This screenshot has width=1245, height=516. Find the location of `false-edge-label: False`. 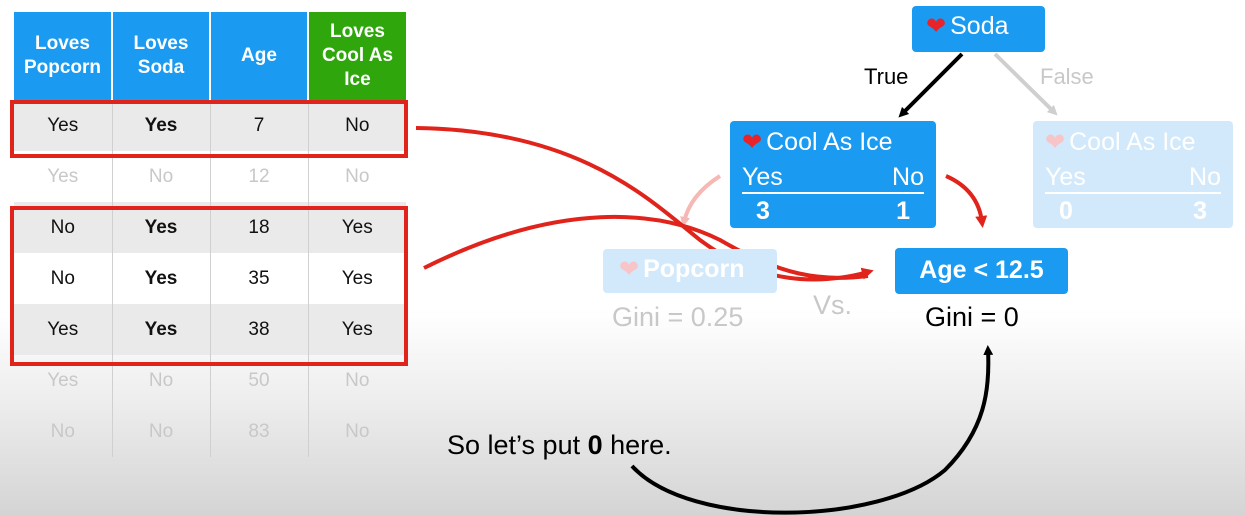

false-edge-label: False is located at coordinates (1067, 76).